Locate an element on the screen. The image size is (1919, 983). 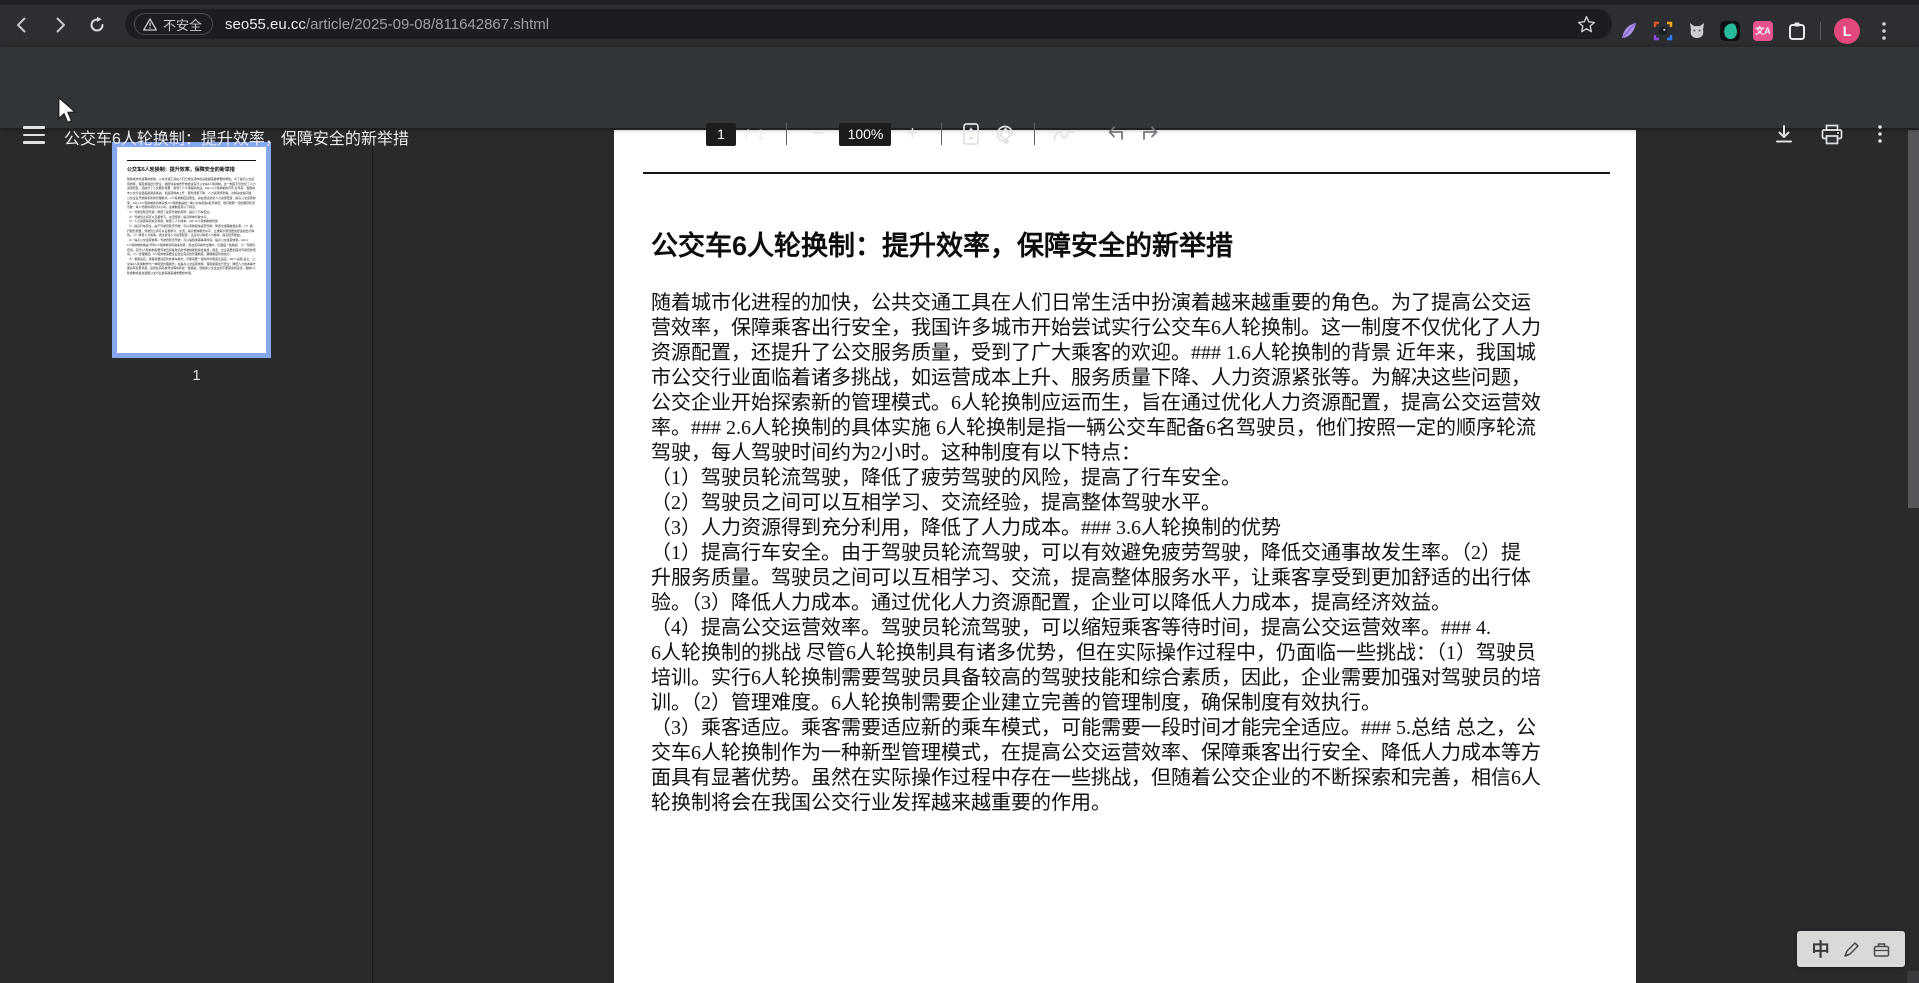
download-button is located at coordinates (1784, 134).